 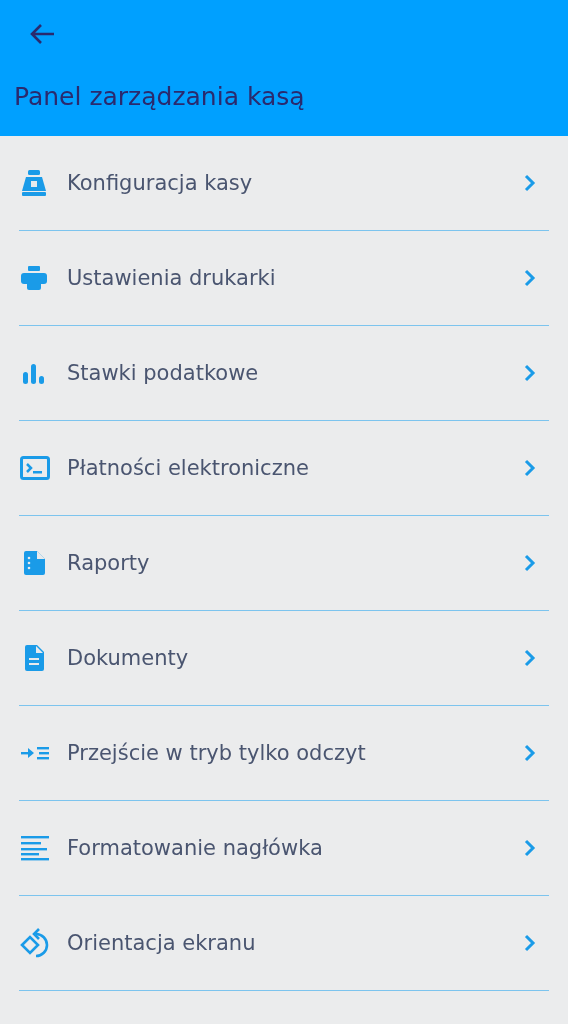 What do you see at coordinates (160, 183) in the screenshot?
I see `menu-item-label: Konfiguracja kasy` at bounding box center [160, 183].